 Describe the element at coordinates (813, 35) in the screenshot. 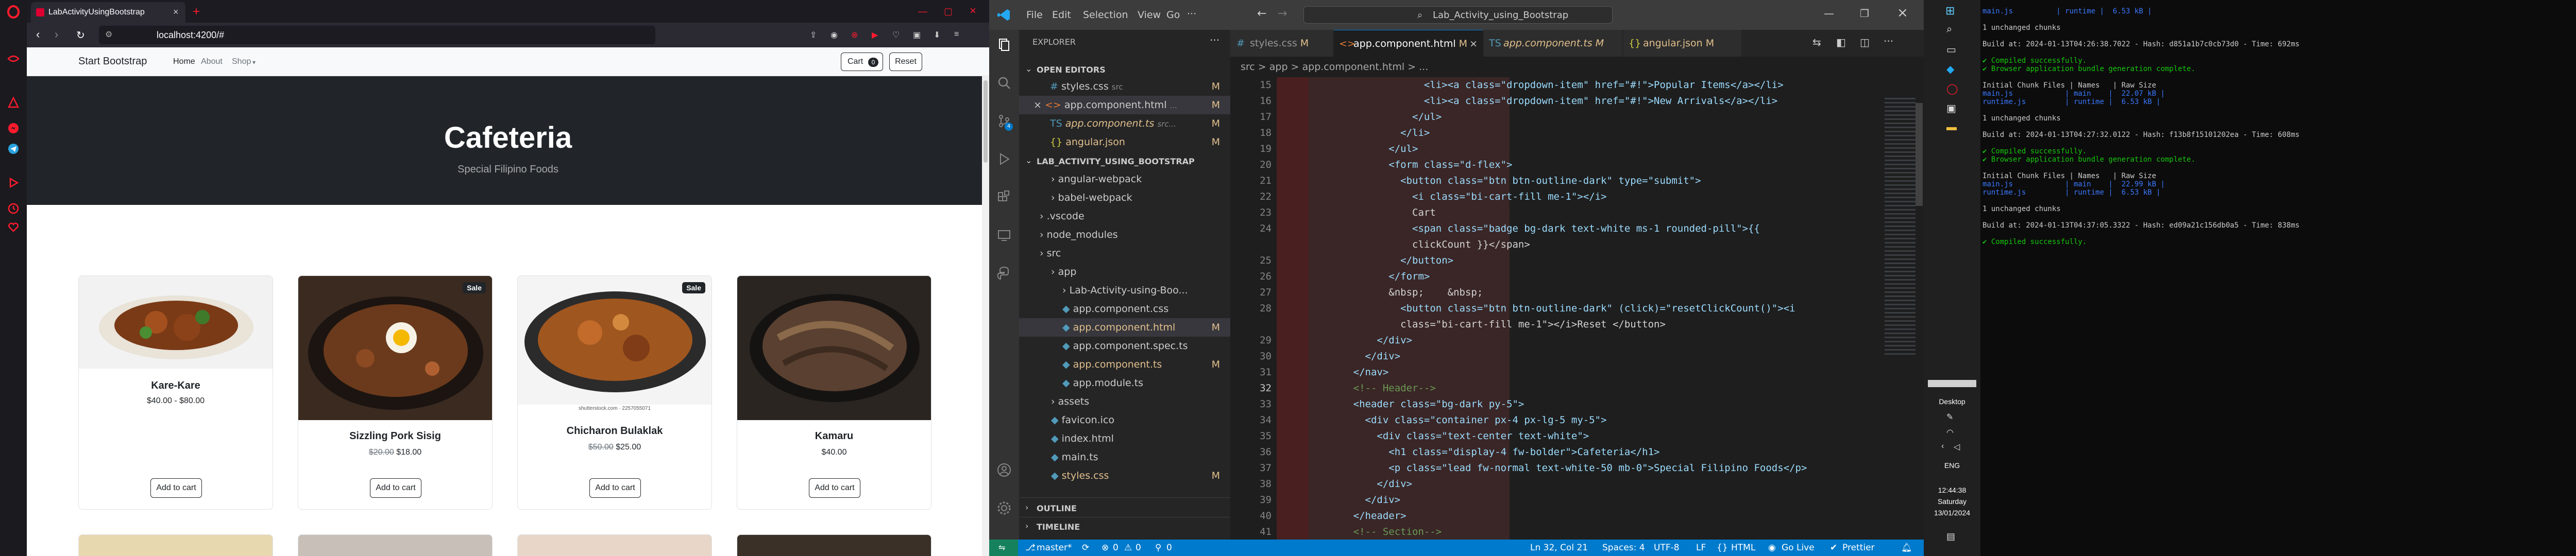

I see `send-to-phone-icon: ⇪` at that location.